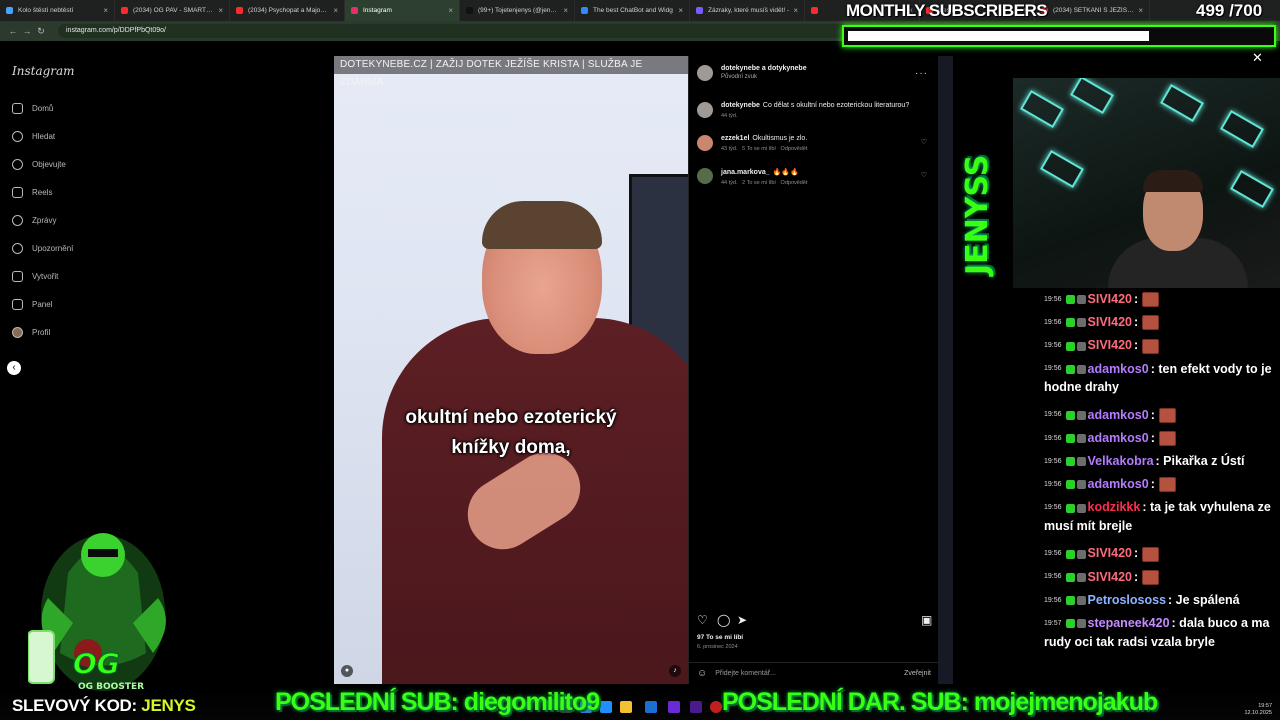 The width and height of the screenshot is (1280, 720). Describe the element at coordinates (104, 706) in the screenshot. I see `discount-code: SLEVOVÝ KOD: JENYS` at that location.